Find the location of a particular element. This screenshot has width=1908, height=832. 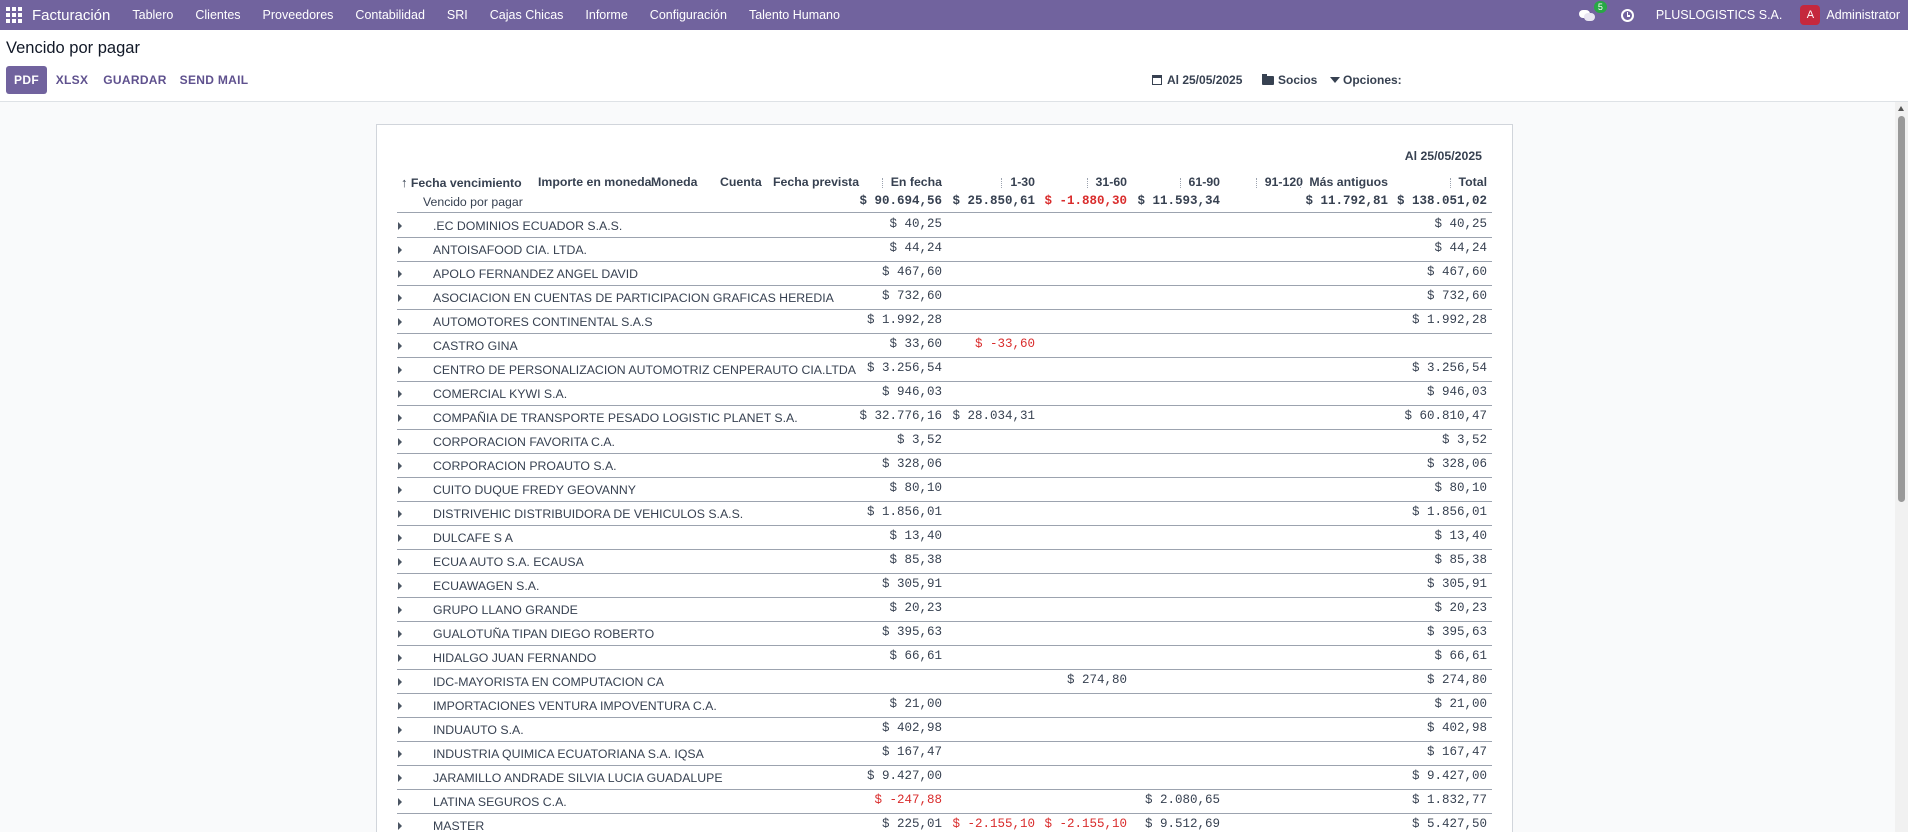

partner-name: MASTER is located at coordinates (458, 825).